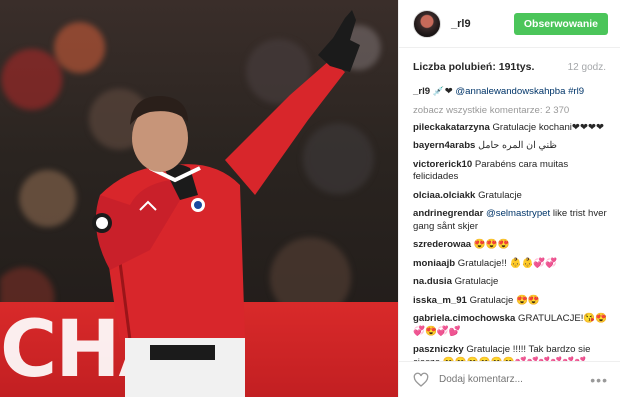  I want to click on comment-username: olciaa.olciakk, so click(444, 195).